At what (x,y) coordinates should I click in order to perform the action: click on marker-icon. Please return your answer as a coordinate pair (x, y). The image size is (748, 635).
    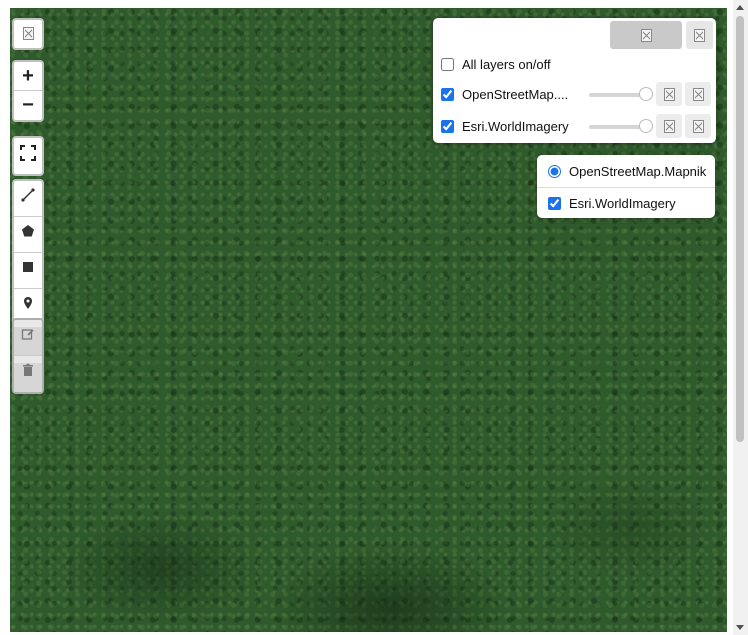
    Looking at the image, I should click on (28, 303).